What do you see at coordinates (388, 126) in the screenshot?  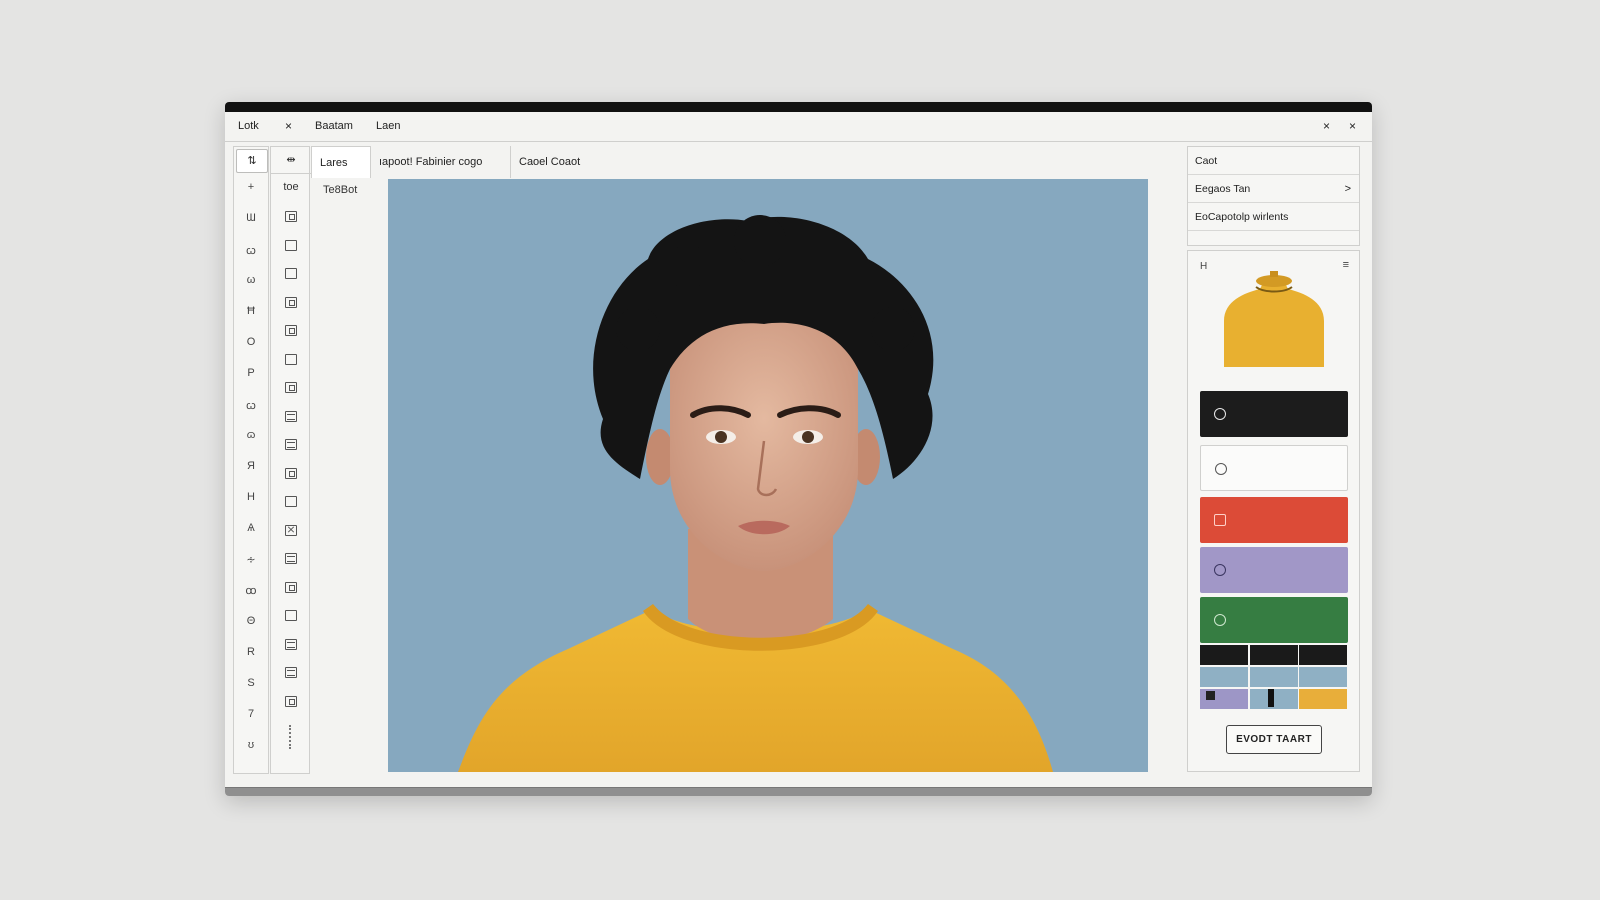 I see `menu-item-laen: Laen` at bounding box center [388, 126].